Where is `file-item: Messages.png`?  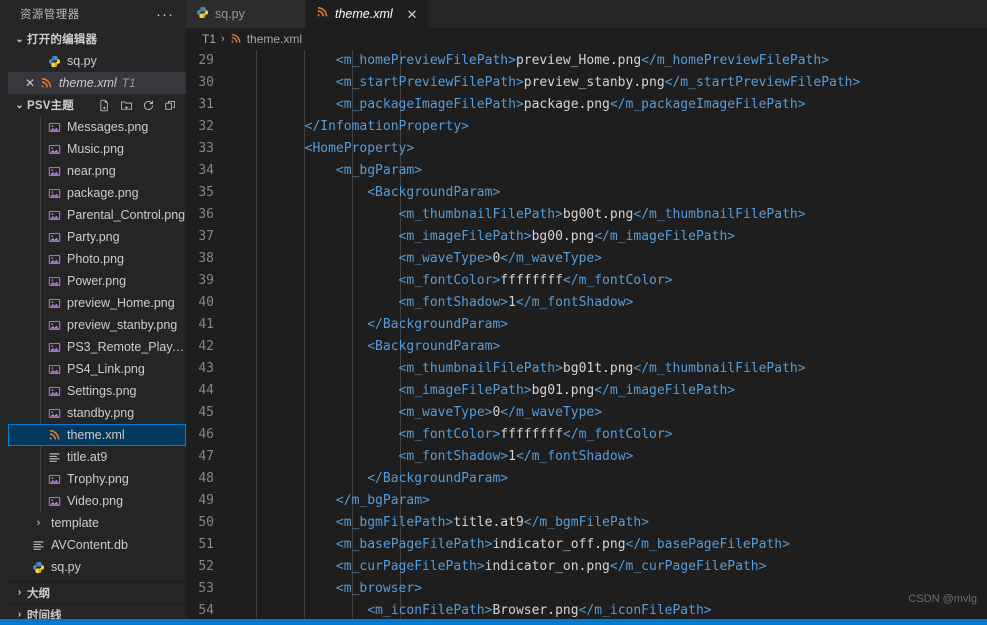
file-item: Messages.png is located at coordinates (97, 127).